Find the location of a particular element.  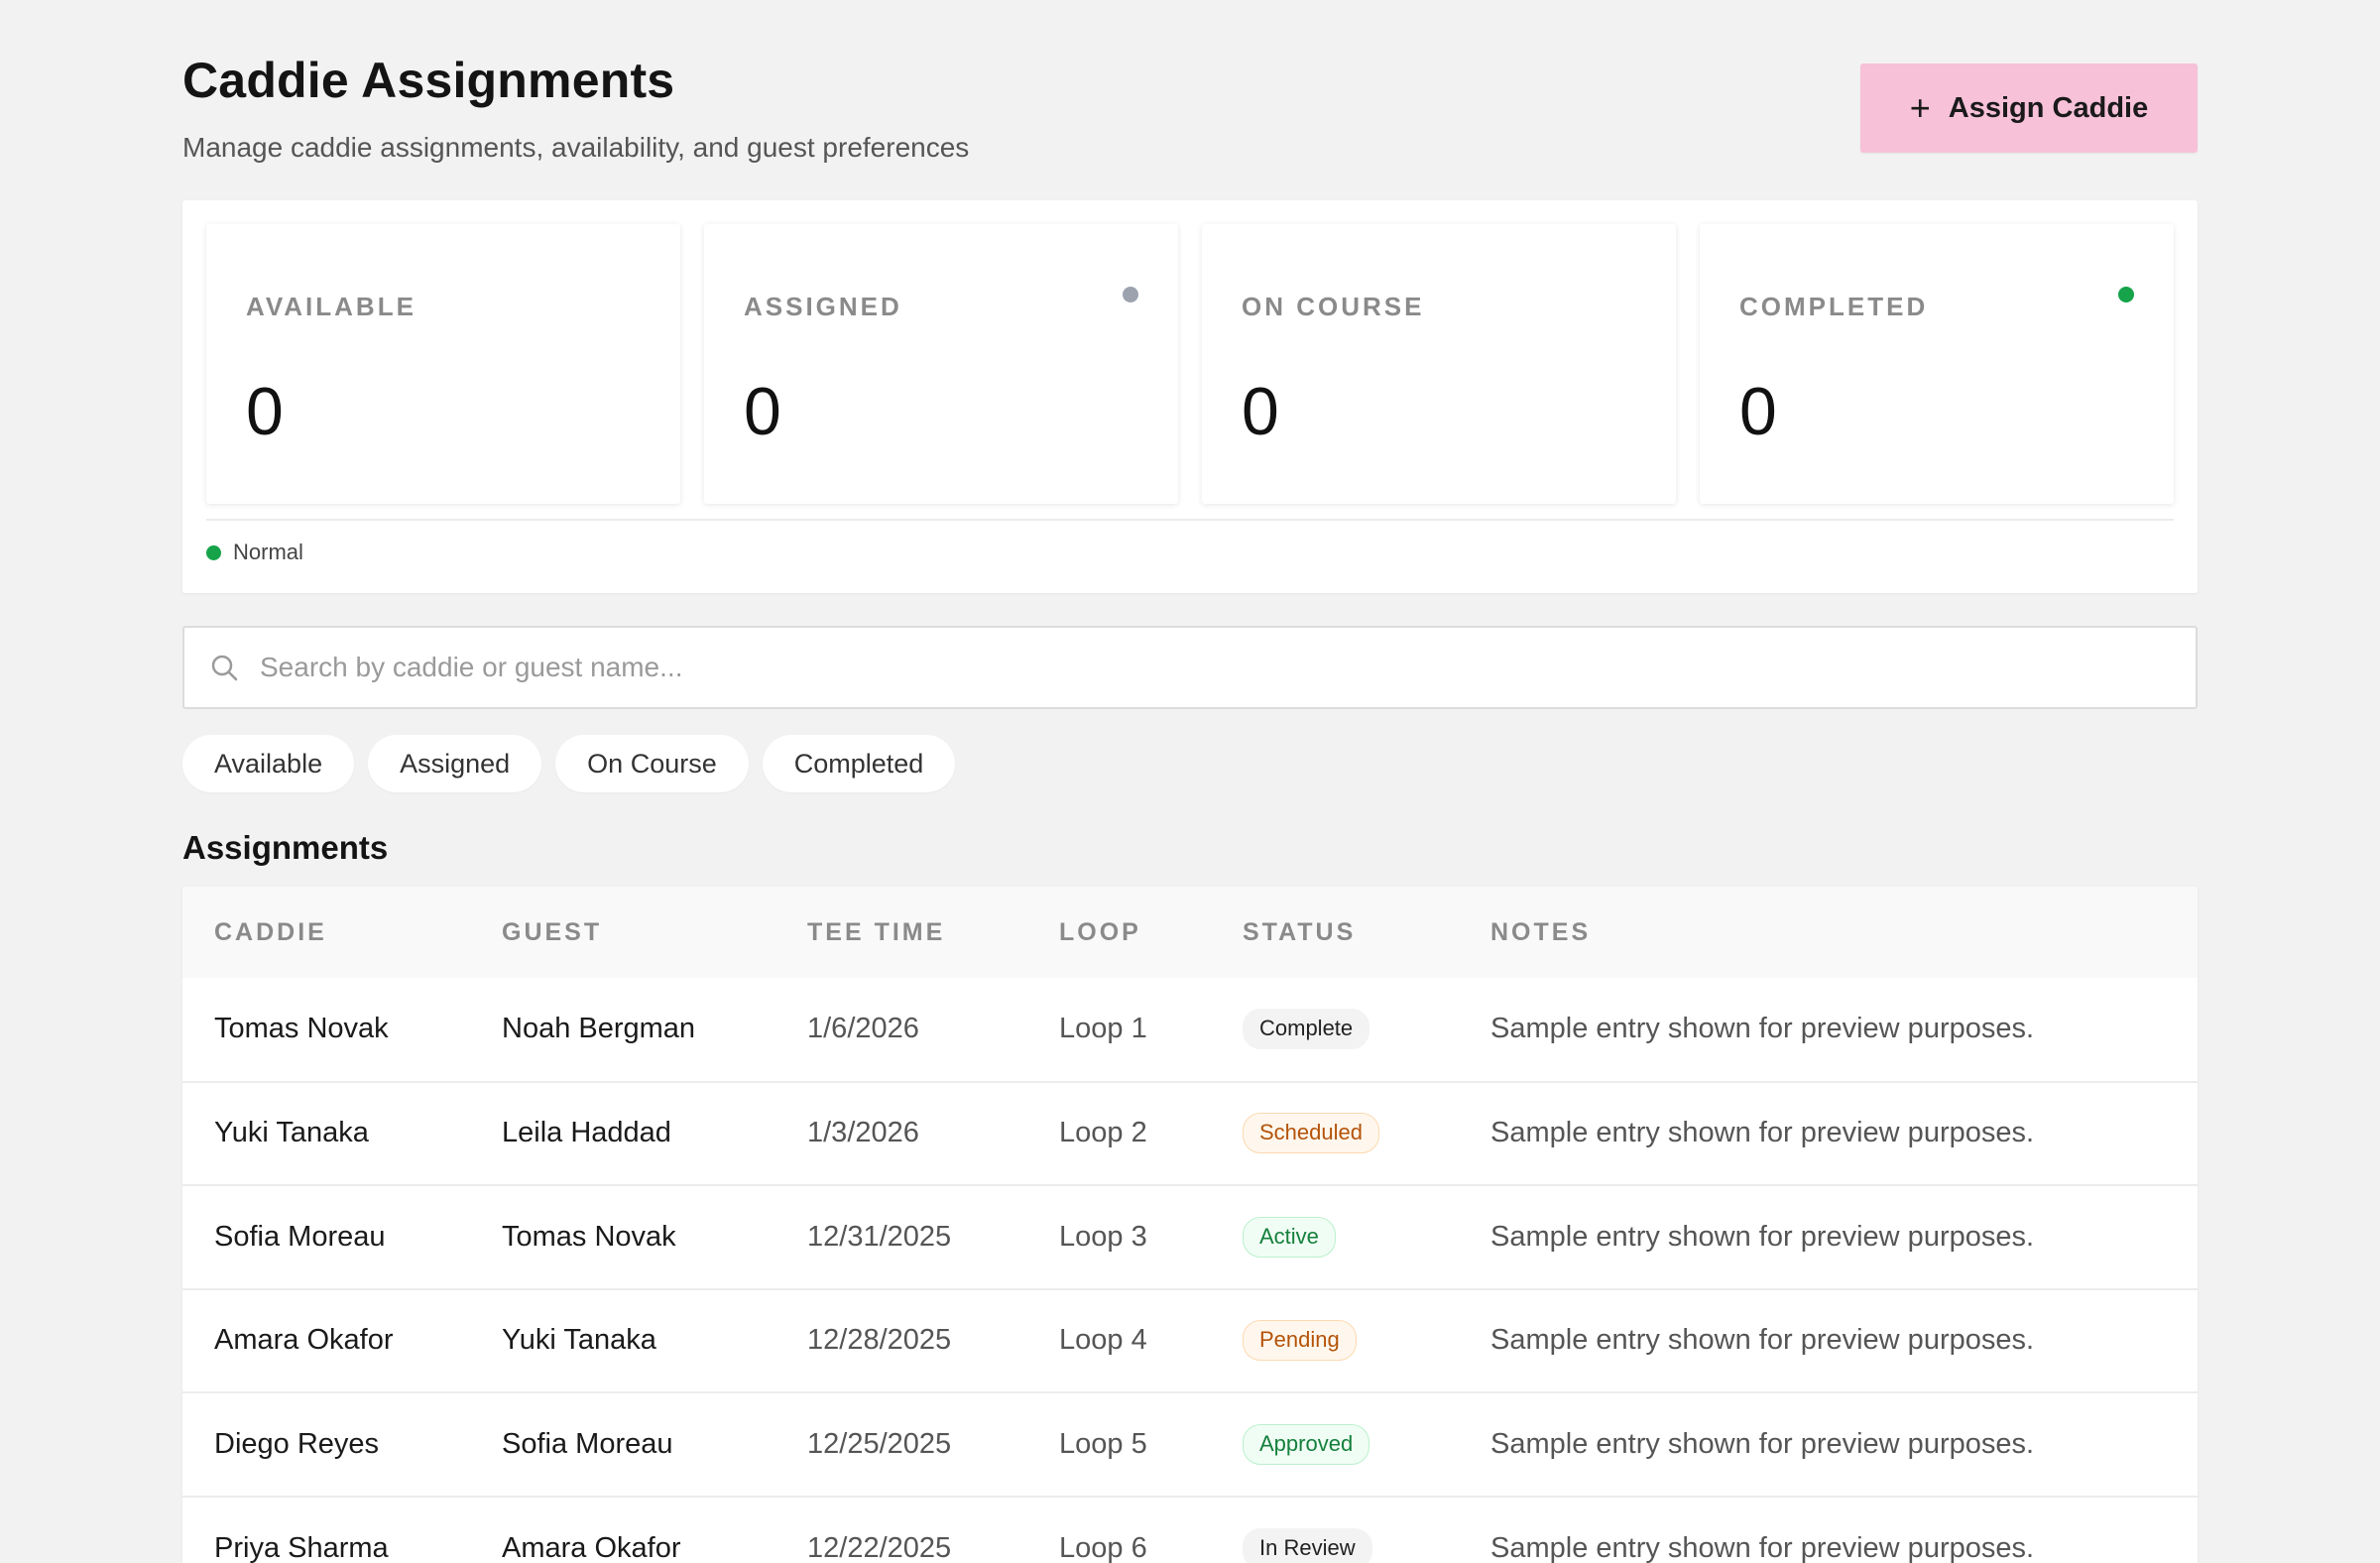

loop-cell: Loop 3 is located at coordinates (1103, 1236).